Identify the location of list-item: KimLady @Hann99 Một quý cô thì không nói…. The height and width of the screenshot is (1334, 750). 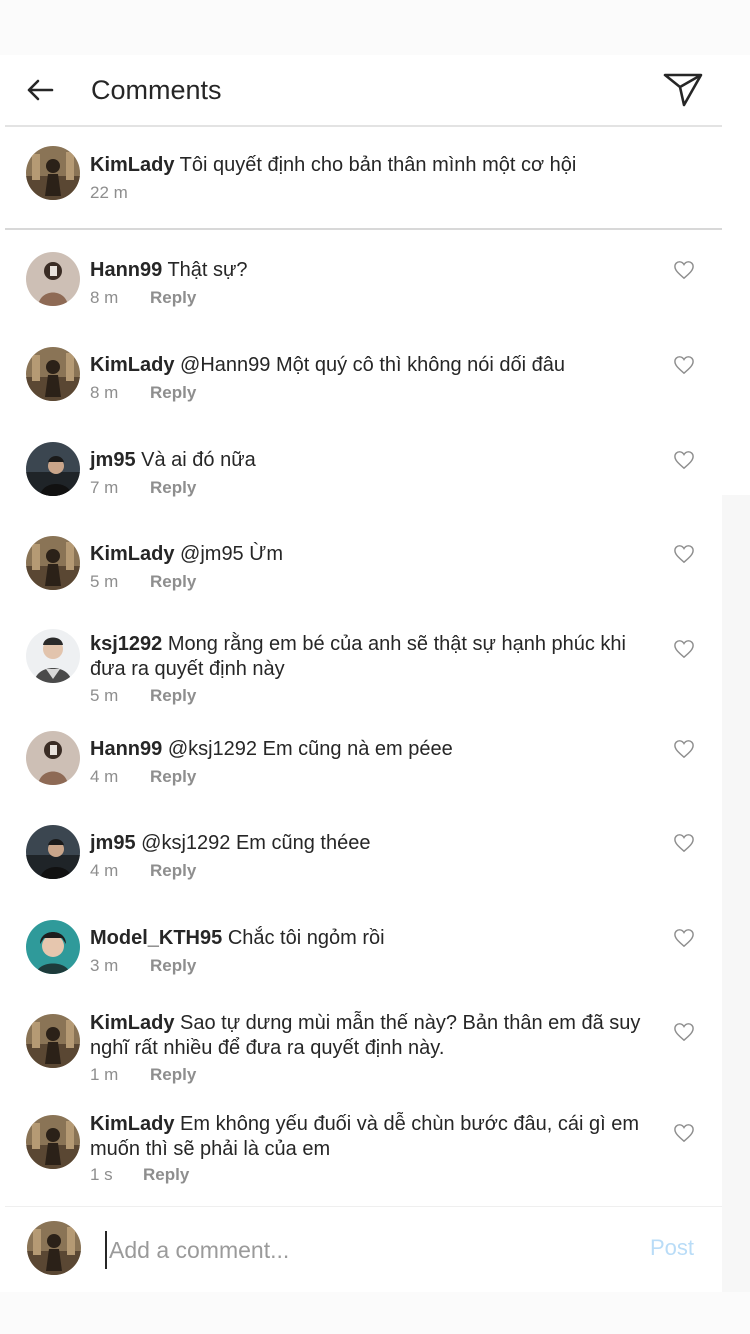
(363, 374).